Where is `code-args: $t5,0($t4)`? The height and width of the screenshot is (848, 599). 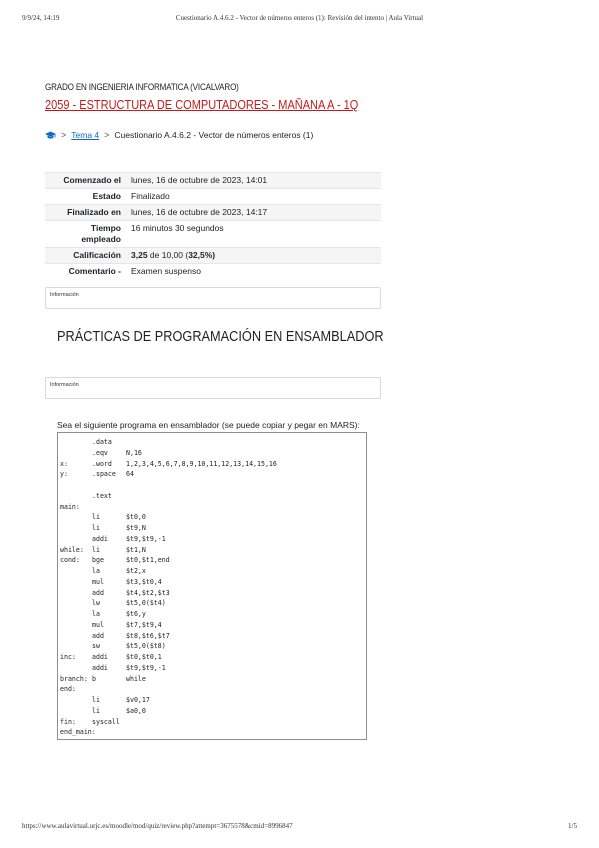 code-args: $t5,0($t4) is located at coordinates (146, 603).